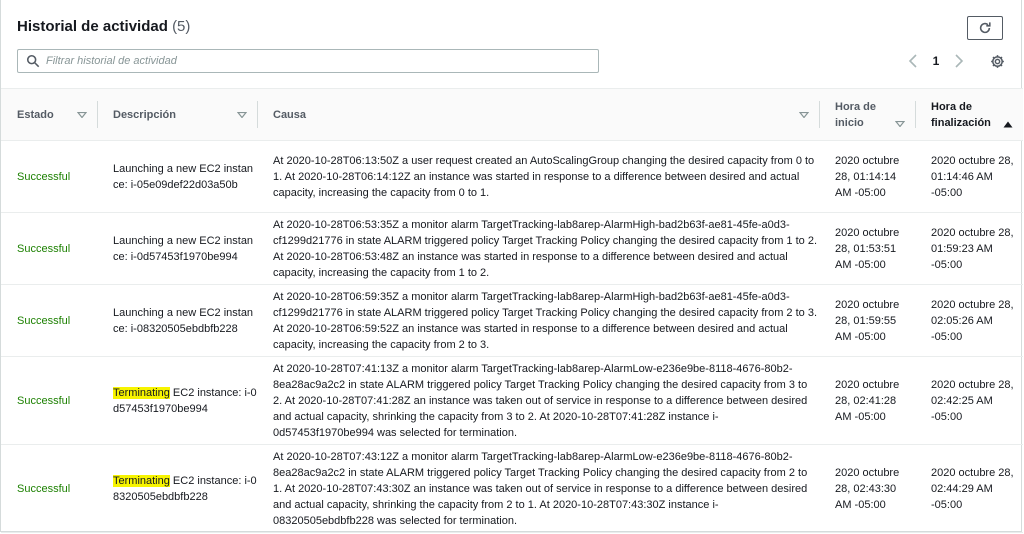 Image resolution: width=1024 pixels, height=534 pixels. What do you see at coordinates (867, 320) in the screenshot?
I see `start-time-cell: 2020 octubre 28, 01:59:55 AM -05:00` at bounding box center [867, 320].